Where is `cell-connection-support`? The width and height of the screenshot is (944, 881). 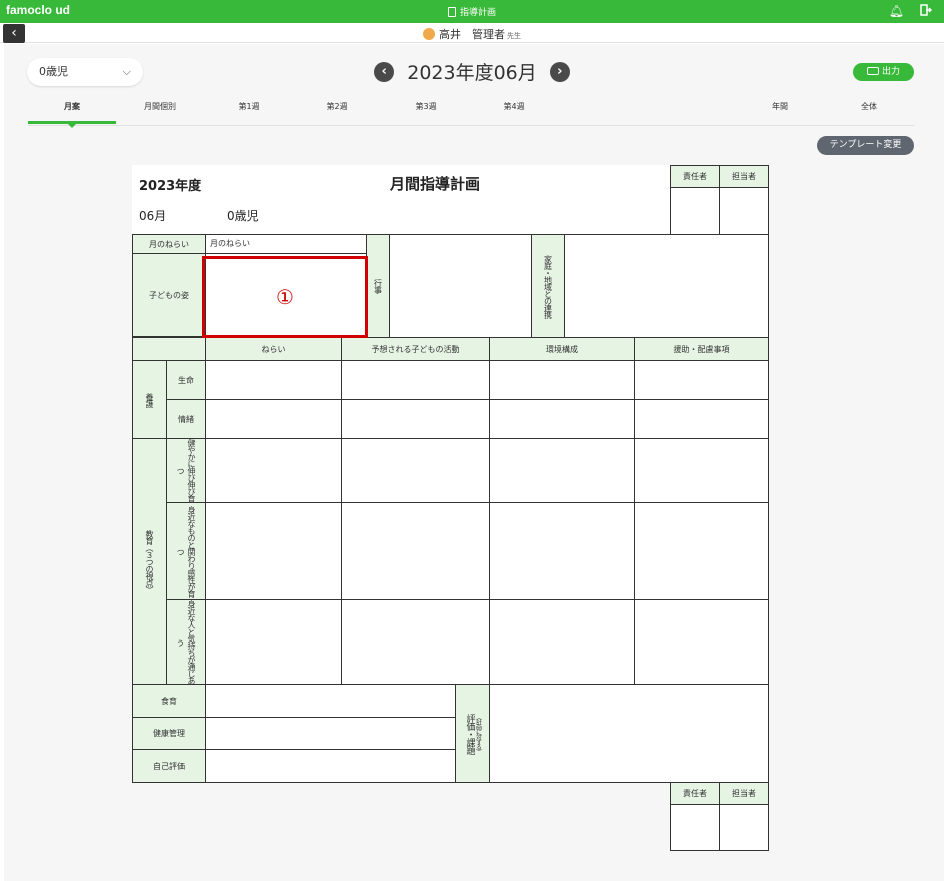
cell-connection-support is located at coordinates (701, 642).